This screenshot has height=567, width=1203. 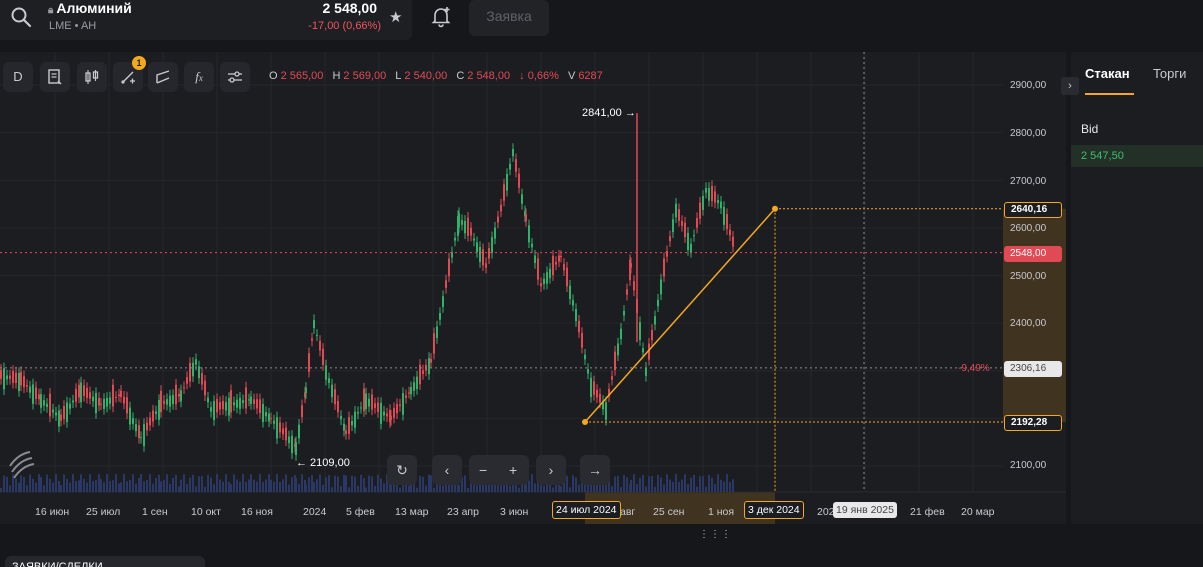 I want to click on volume-value: 6287, so click(x=590, y=76).